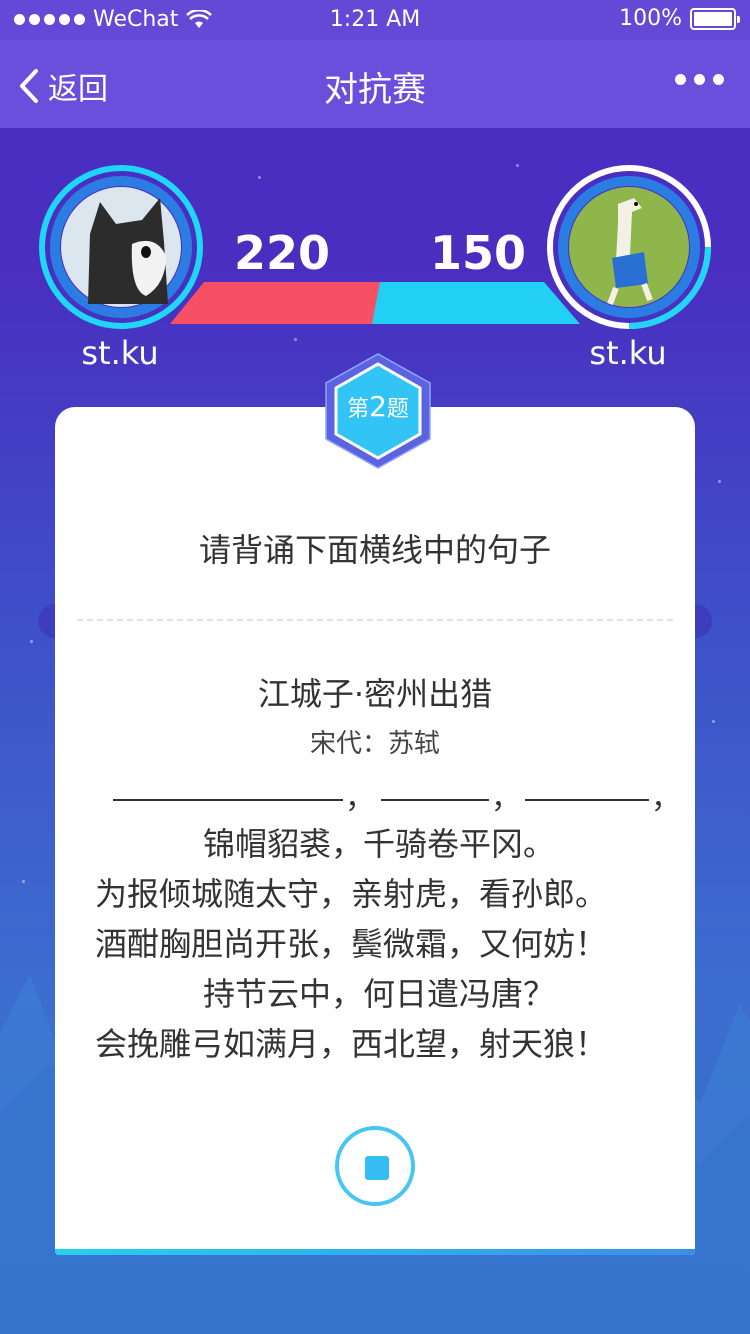 The image size is (750, 1334). What do you see at coordinates (375, 694) in the screenshot?
I see `poem-title: 江城子·密州出猎` at bounding box center [375, 694].